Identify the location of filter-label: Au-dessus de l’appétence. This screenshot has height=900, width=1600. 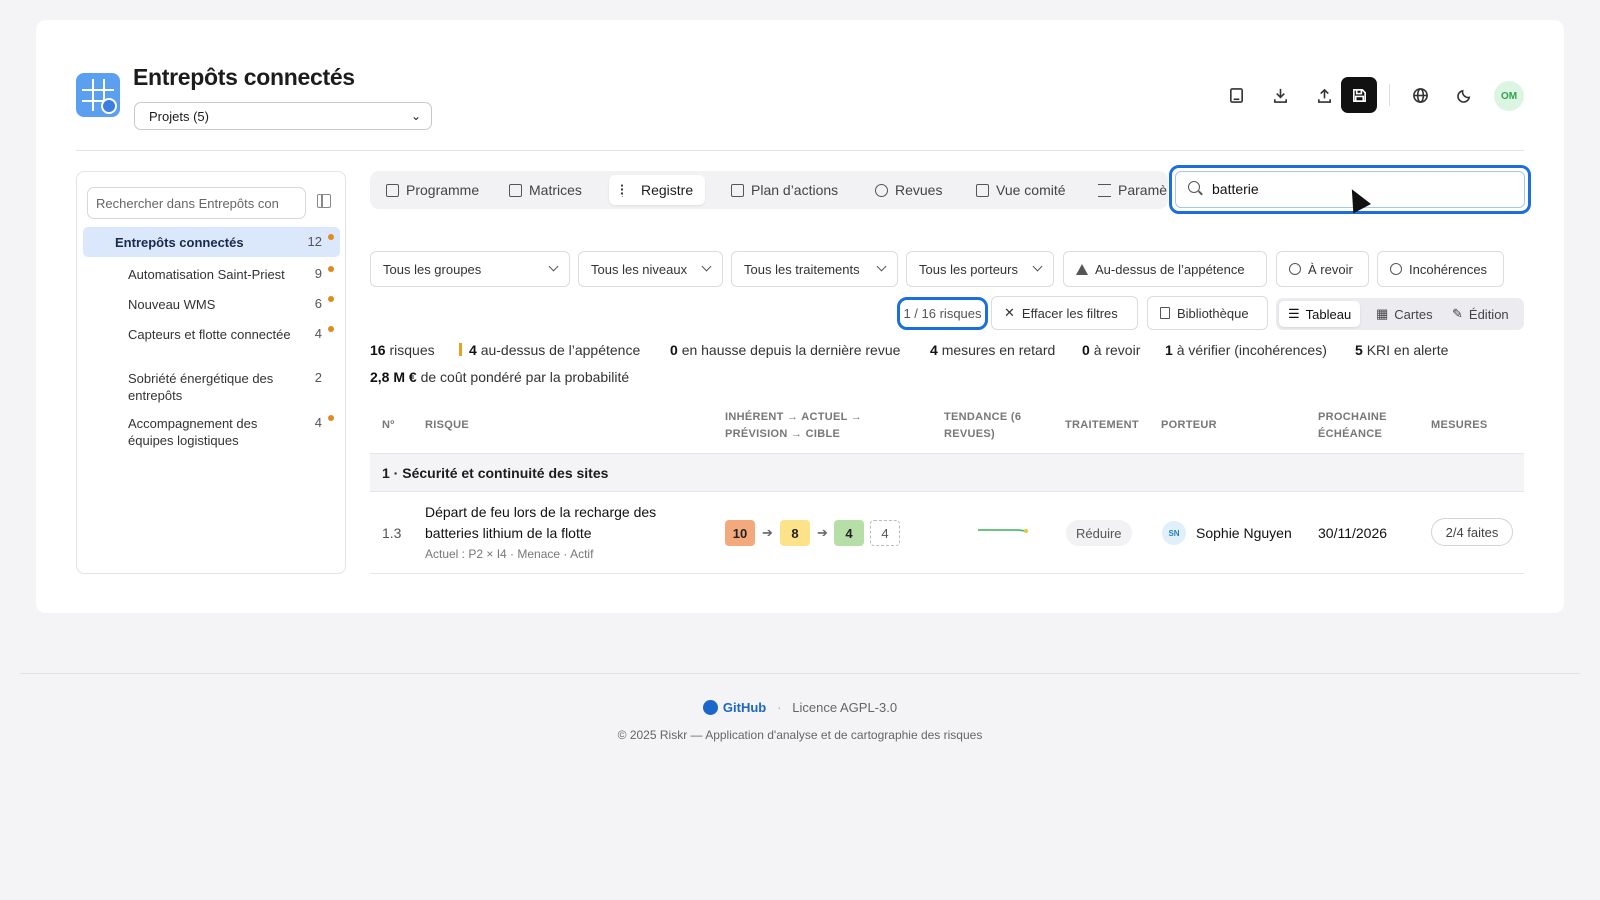
(1170, 269).